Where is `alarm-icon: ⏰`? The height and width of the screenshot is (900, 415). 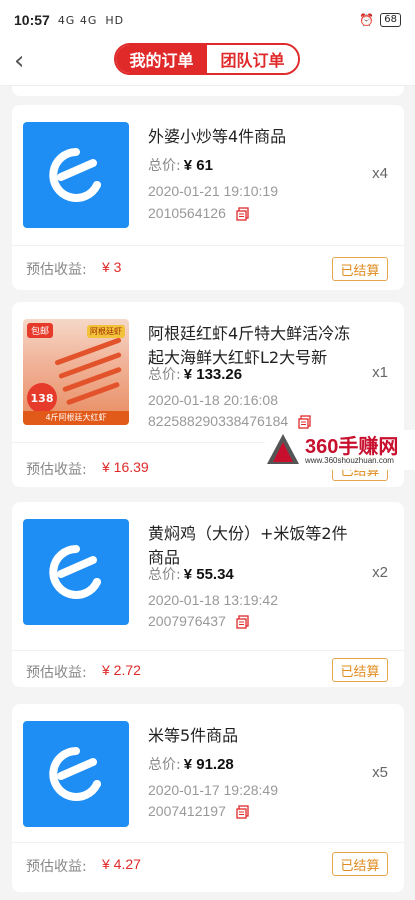
alarm-icon: ⏰ is located at coordinates (367, 20).